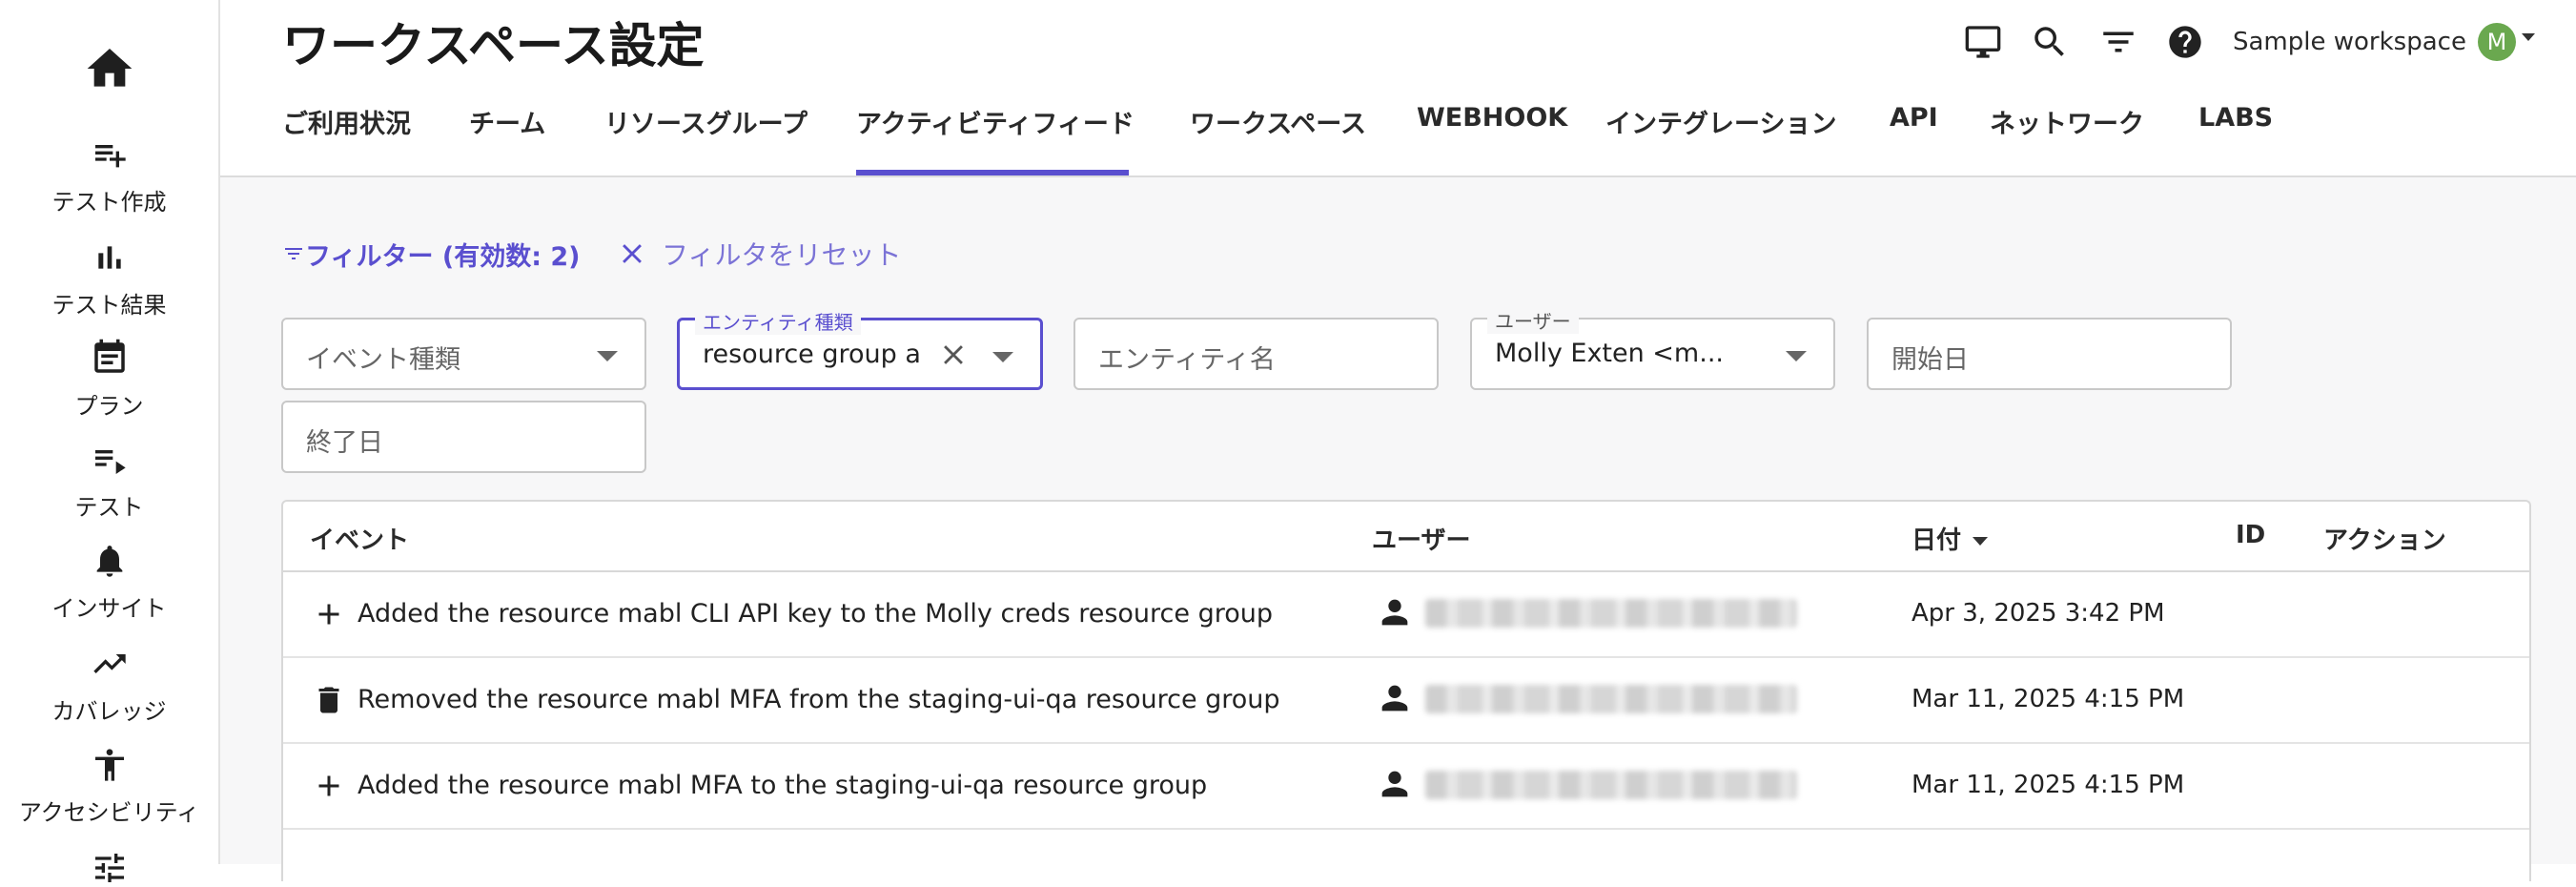 This screenshot has width=2576, height=887. I want to click on settings-list-icon, so click(110, 868).